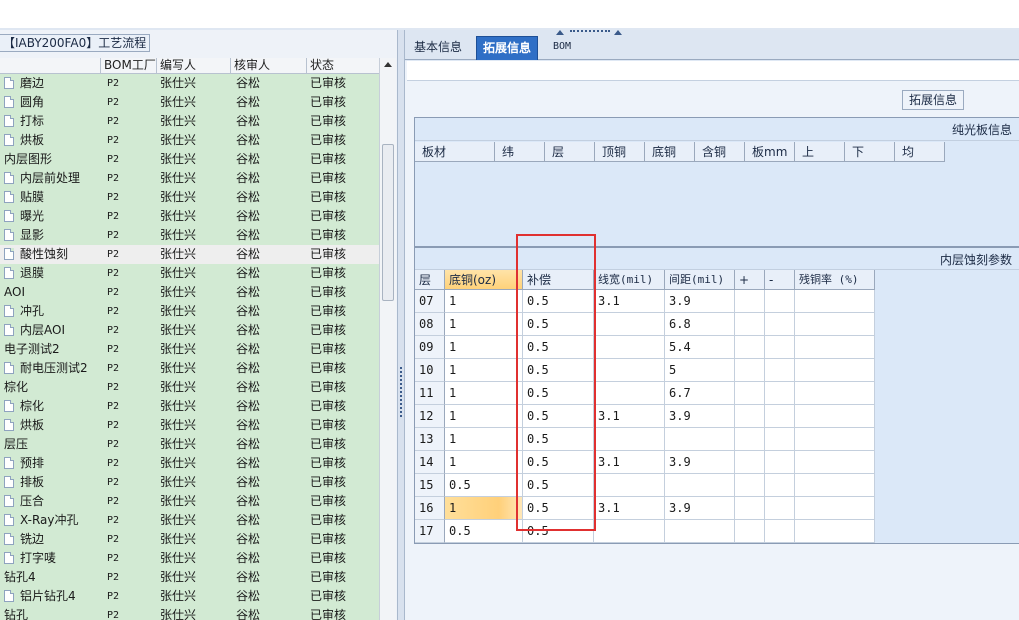  Describe the element at coordinates (193, 66) in the screenshot. I see `col-header-writer: 编写人` at that location.